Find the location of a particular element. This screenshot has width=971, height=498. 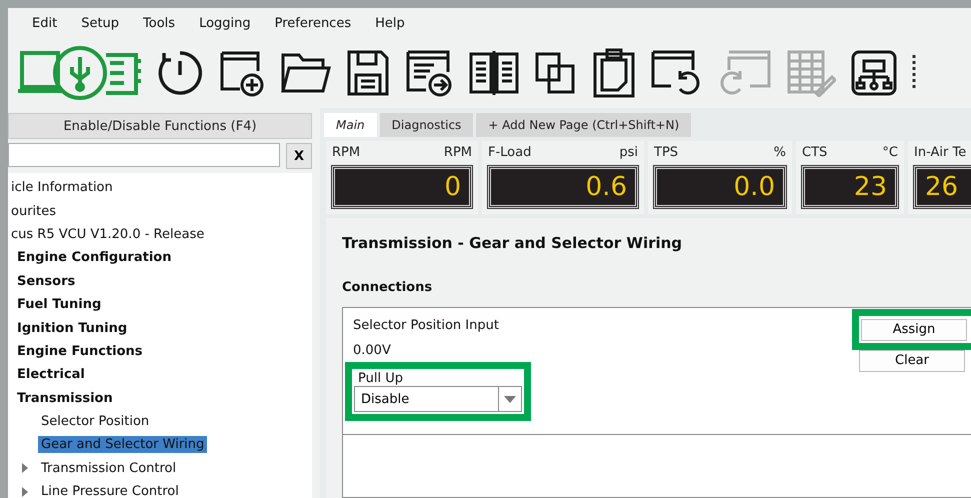

menu-item: Help is located at coordinates (390, 23).